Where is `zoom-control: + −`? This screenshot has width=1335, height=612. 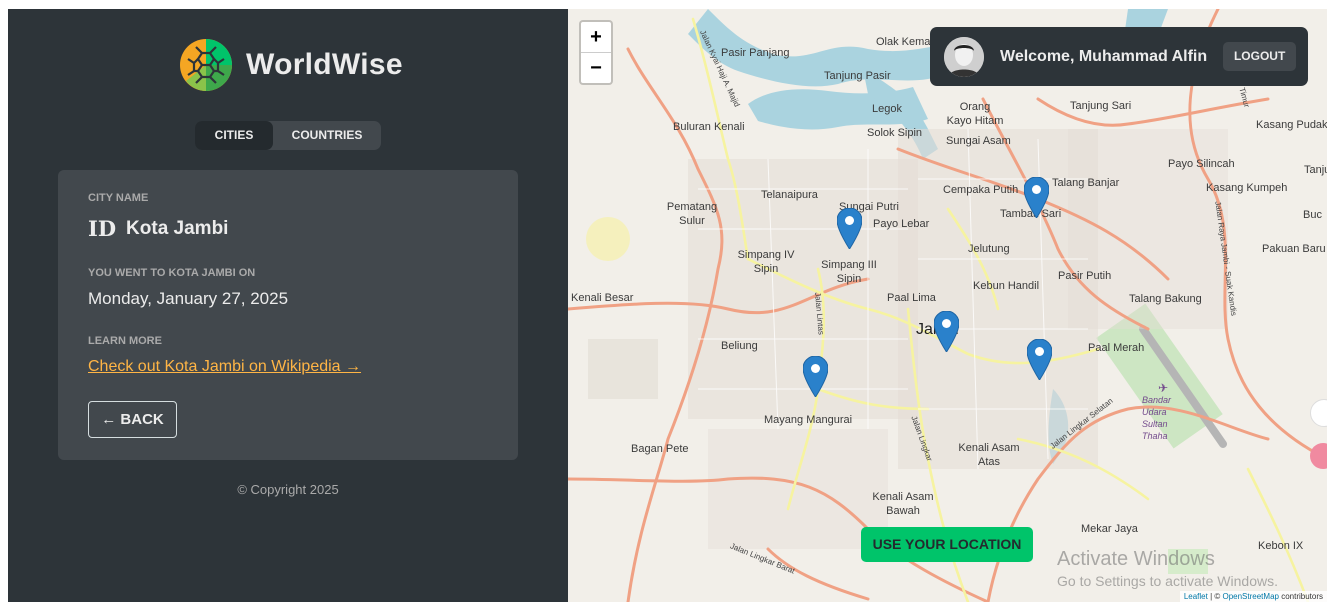
zoom-control: + − is located at coordinates (596, 52).